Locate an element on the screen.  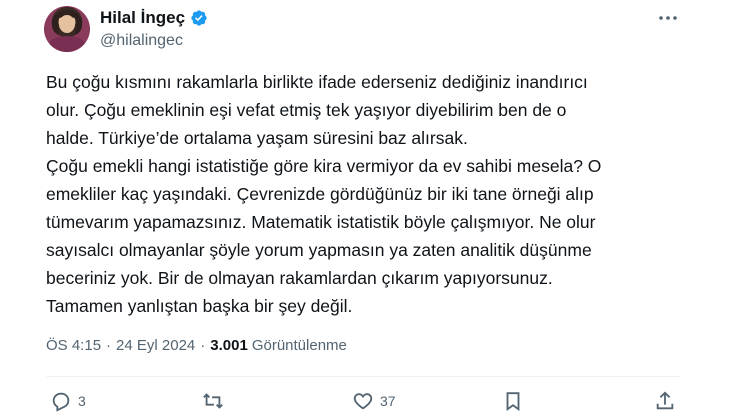
reply-button: 3 is located at coordinates (68, 401).